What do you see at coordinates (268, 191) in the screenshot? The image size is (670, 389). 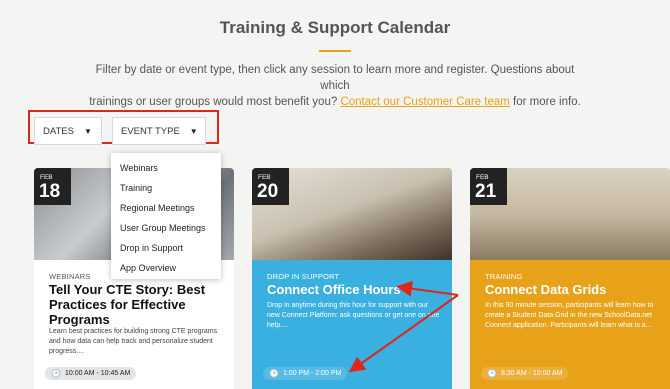 I see `date-day: 20` at bounding box center [268, 191].